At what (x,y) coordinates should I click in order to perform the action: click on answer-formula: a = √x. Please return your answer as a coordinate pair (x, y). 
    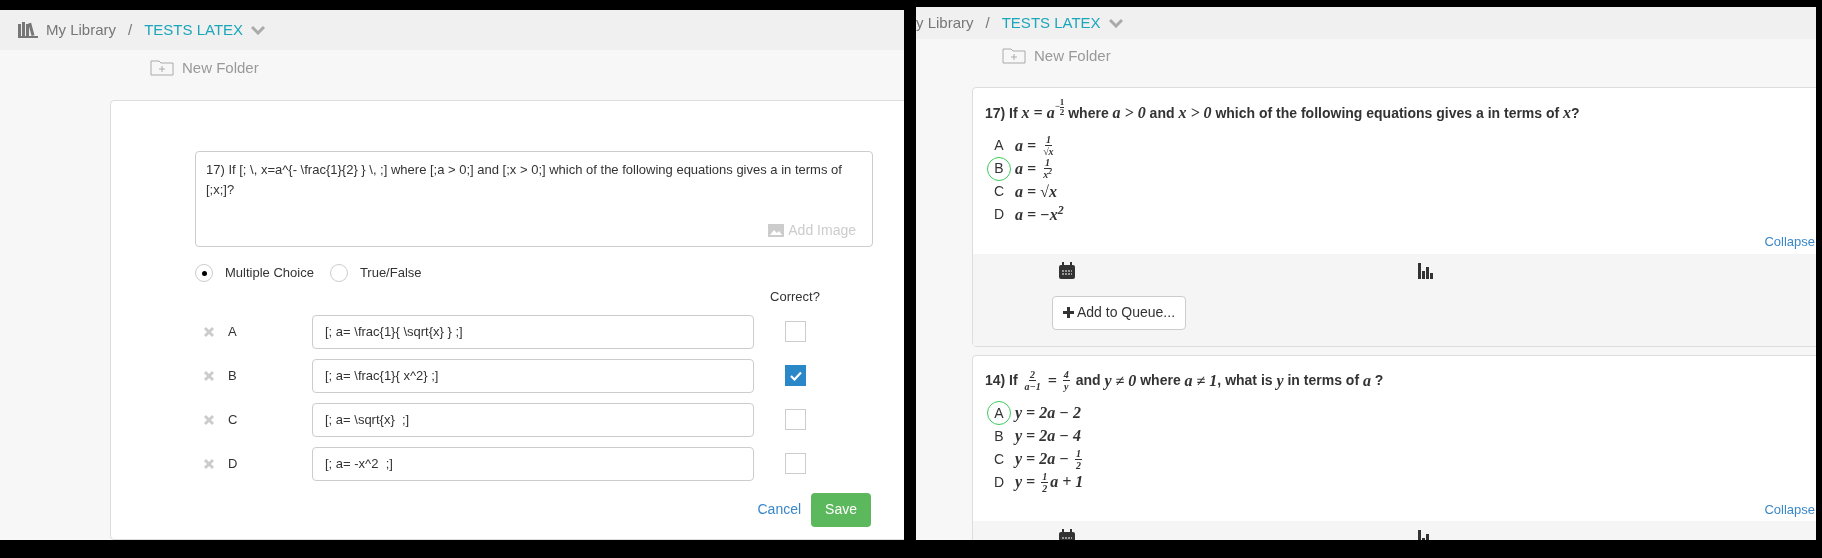
    Looking at the image, I should click on (1036, 191).